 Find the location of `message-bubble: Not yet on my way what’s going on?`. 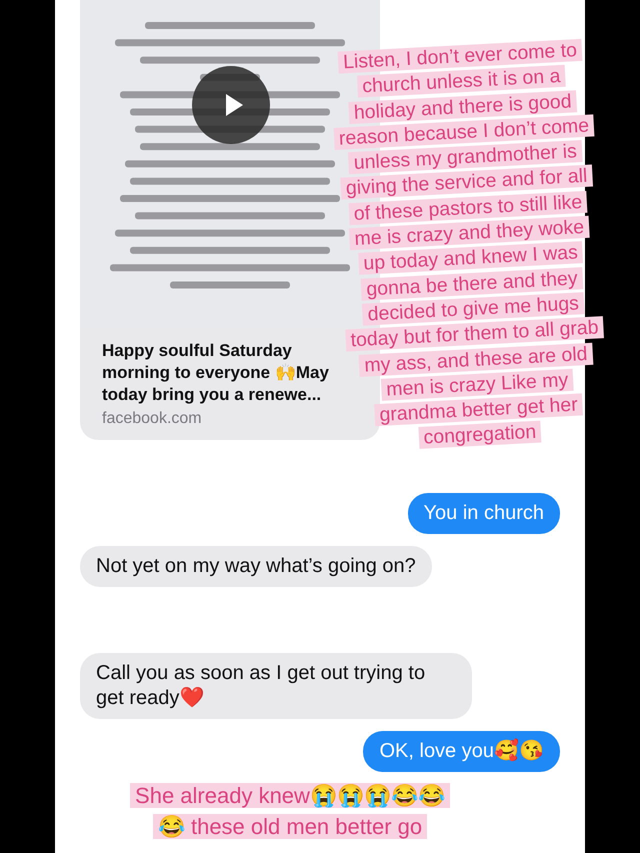

message-bubble: Not yet on my way what’s going on? is located at coordinates (256, 566).